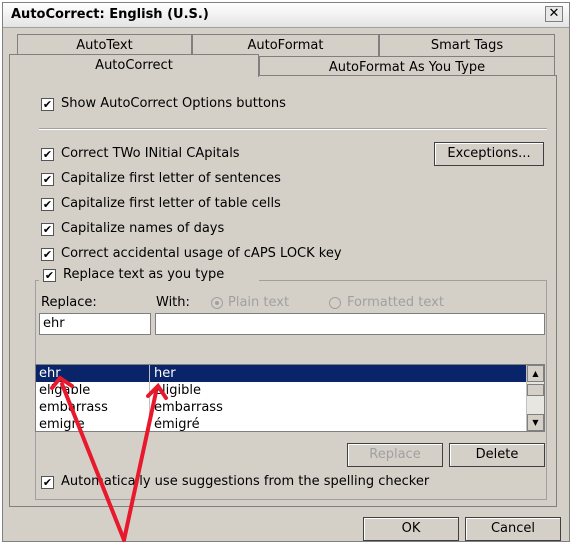 This screenshot has width=572, height=544. I want to click on first-table-checkbox: ✔, so click(47, 204).